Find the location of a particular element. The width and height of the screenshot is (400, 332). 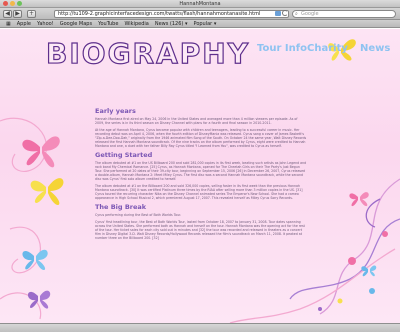

search-field: ⌕ Google is located at coordinates (344, 14).